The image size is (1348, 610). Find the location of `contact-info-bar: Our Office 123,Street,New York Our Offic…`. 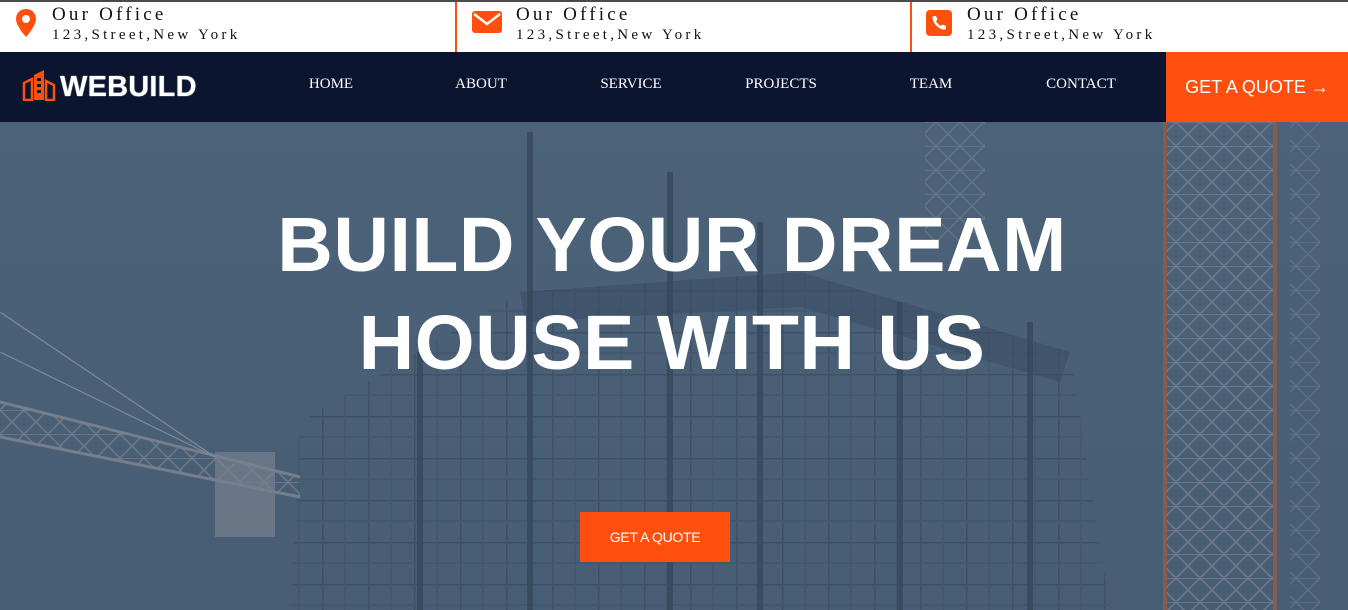

contact-info-bar: Our Office 123,Street,New York Our Offic… is located at coordinates (674, 26).